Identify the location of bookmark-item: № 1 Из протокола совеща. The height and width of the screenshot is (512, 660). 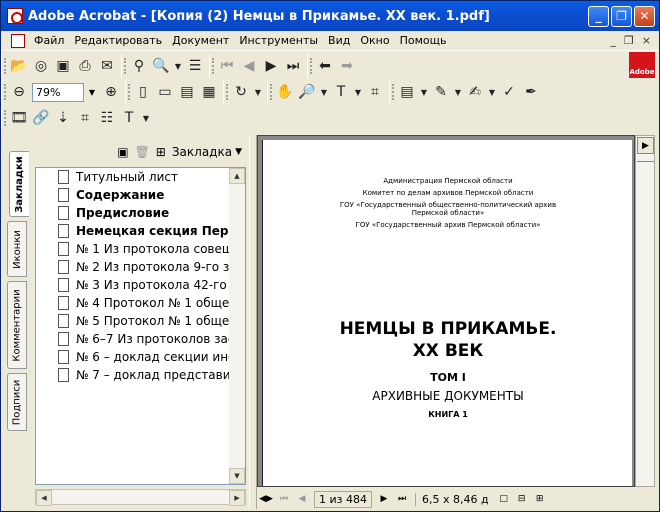
(140, 249).